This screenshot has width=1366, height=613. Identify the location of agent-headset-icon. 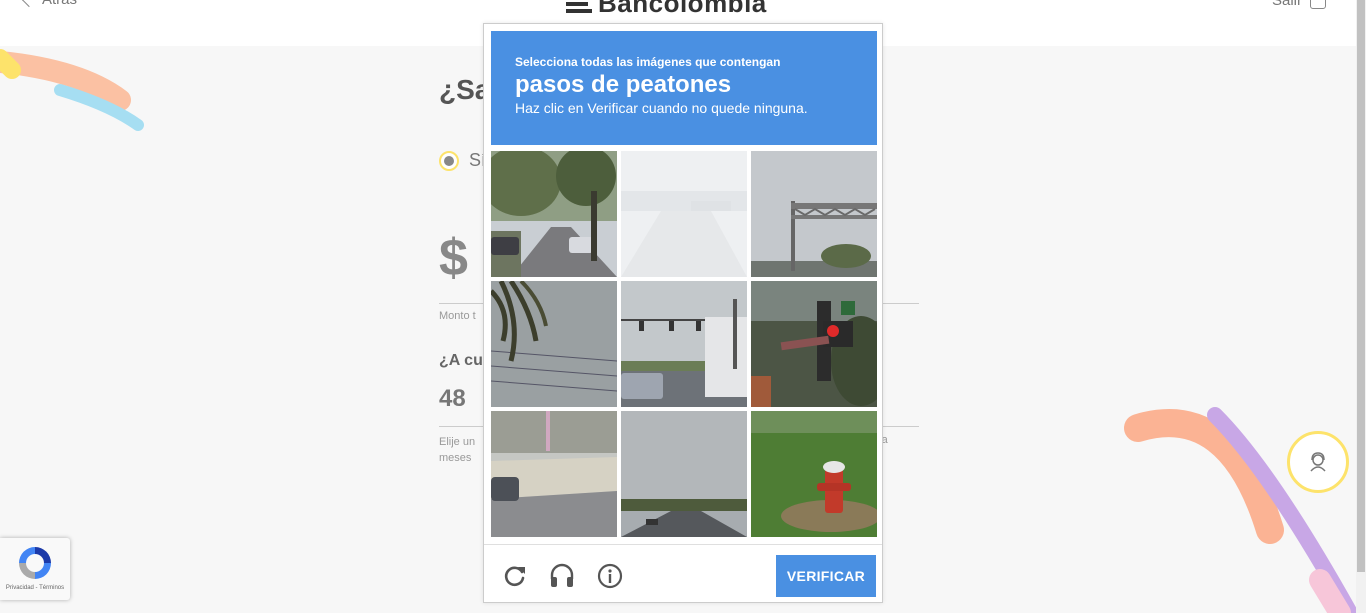
(1318, 462).